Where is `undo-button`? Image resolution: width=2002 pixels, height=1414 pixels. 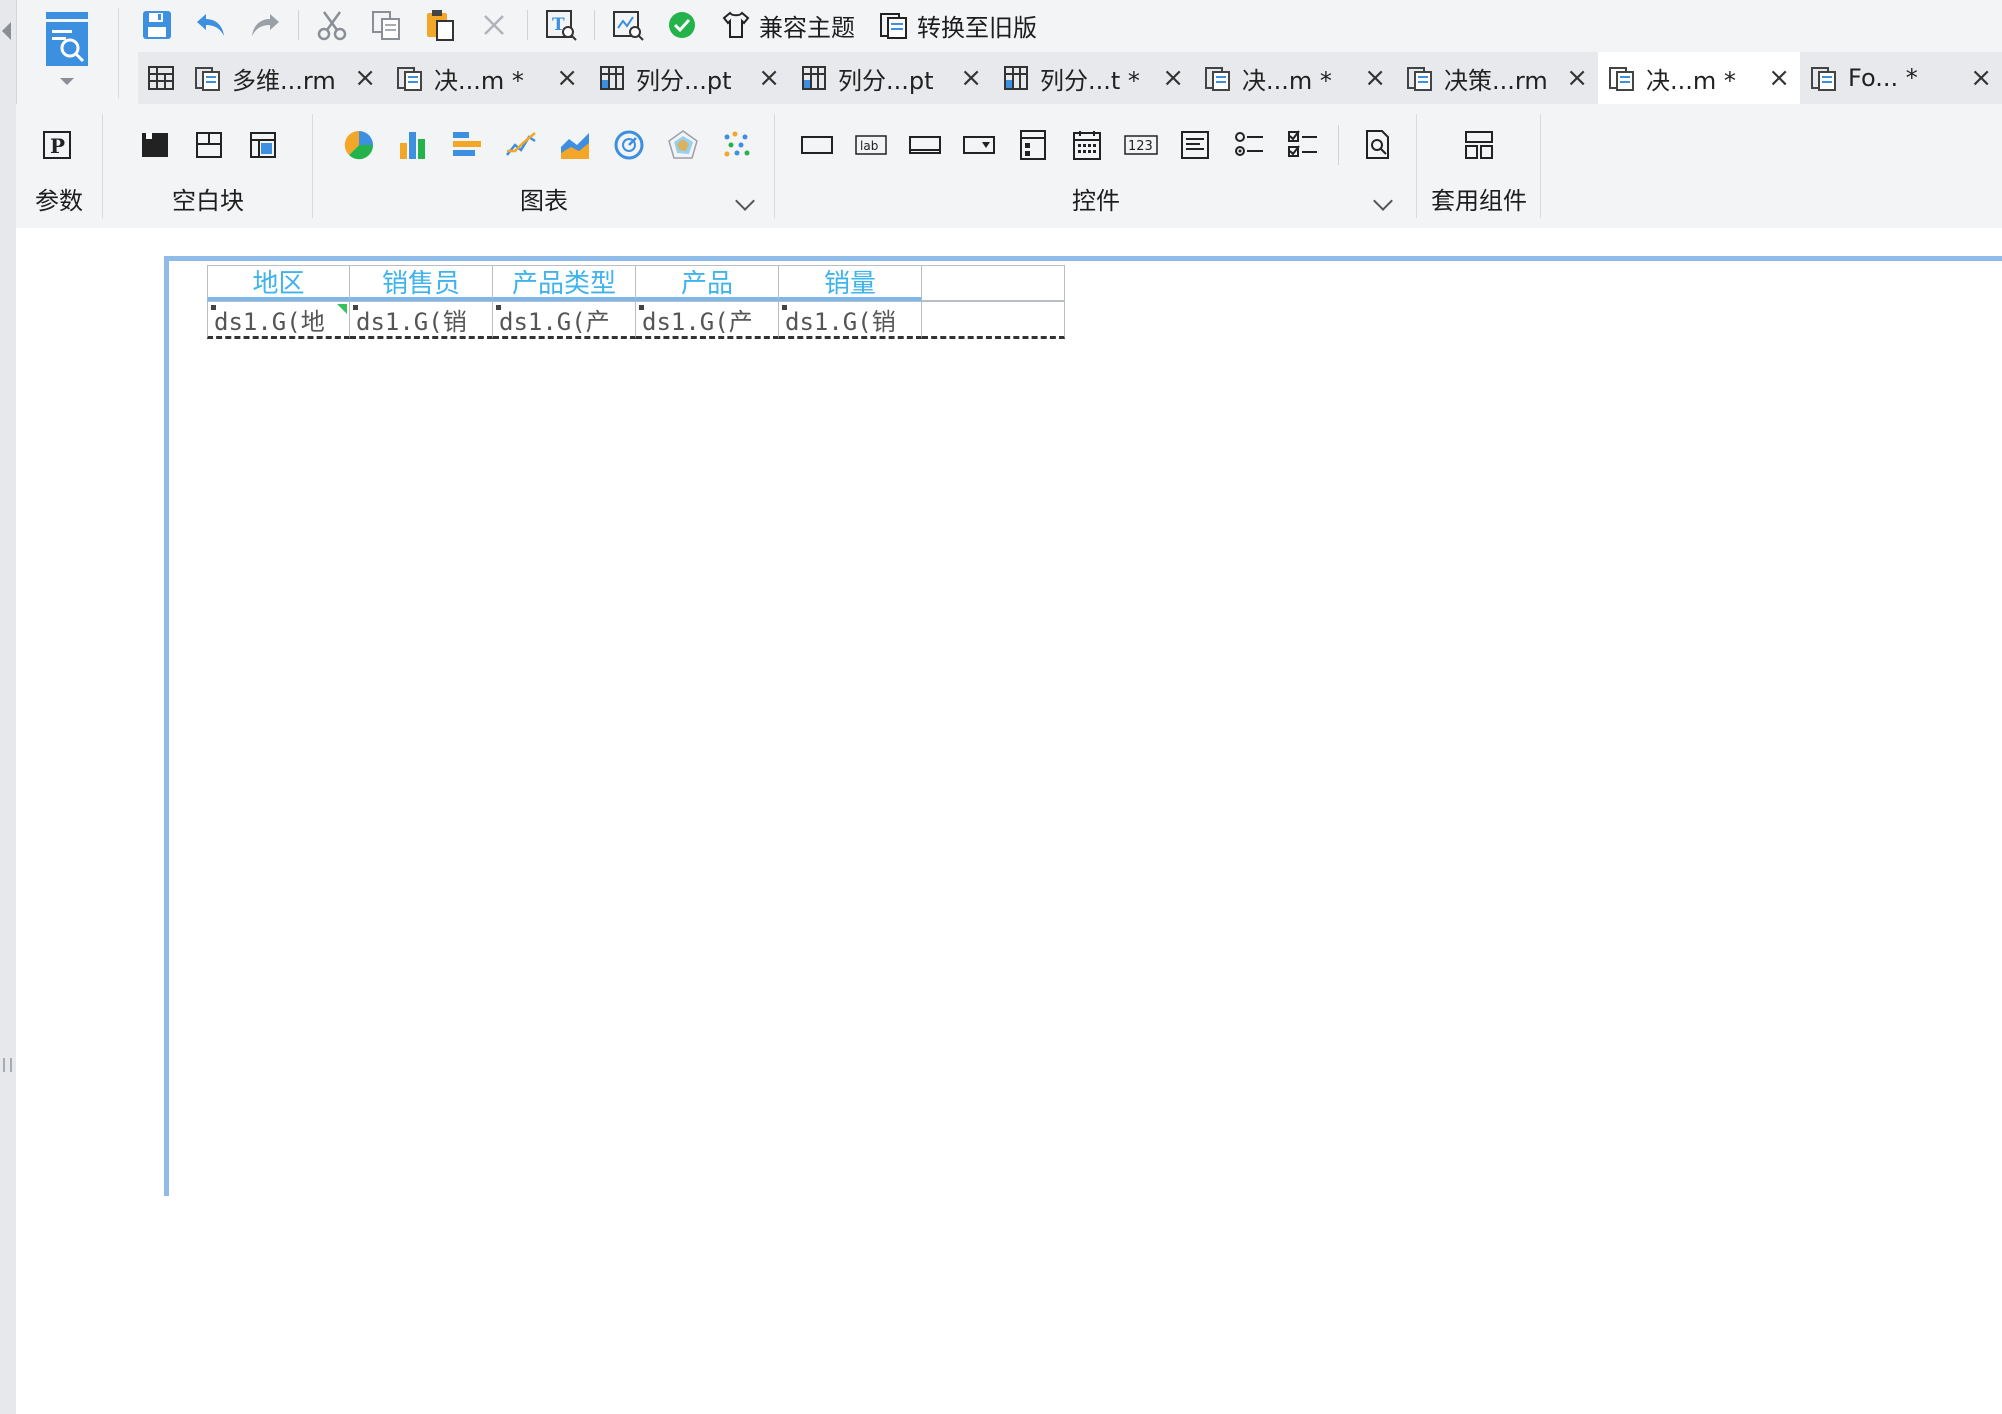 undo-button is located at coordinates (211, 25).